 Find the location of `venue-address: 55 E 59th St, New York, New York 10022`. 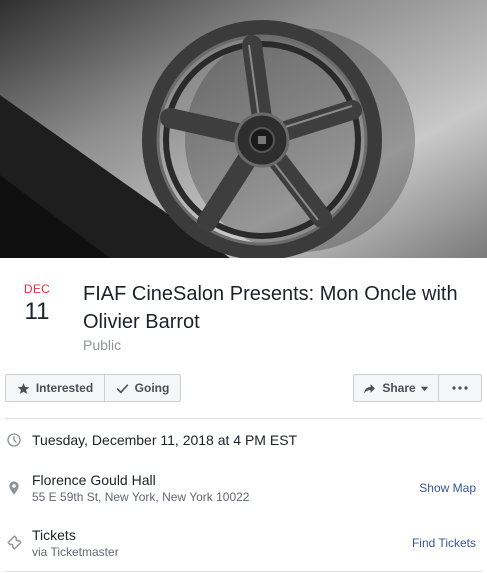

venue-address: 55 E 59th St, New York, New York 10022 is located at coordinates (141, 497).